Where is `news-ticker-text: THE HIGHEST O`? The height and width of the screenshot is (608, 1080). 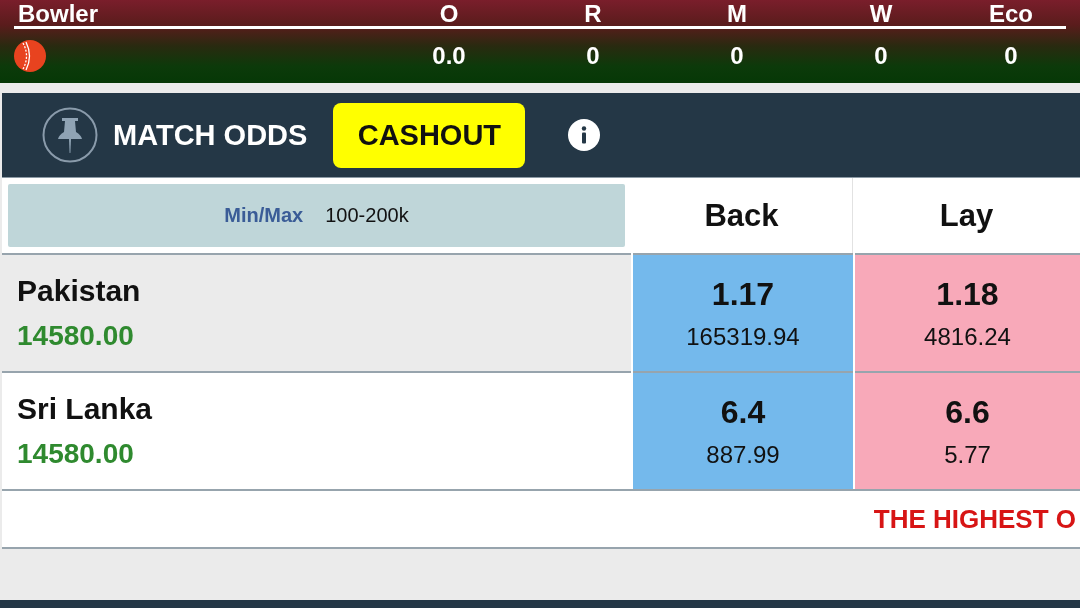
news-ticker-text: THE HIGHEST O is located at coordinates (974, 519).